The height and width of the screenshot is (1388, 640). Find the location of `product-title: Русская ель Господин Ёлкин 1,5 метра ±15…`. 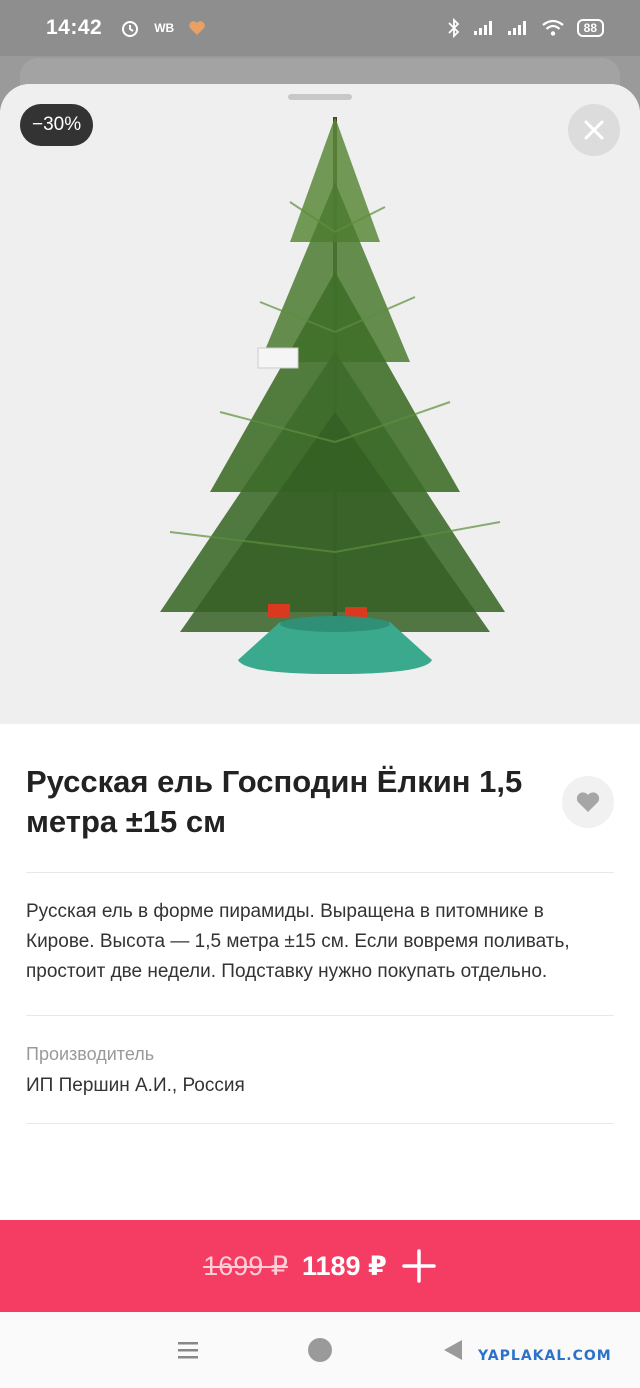

product-title: Русская ель Господин Ёлкин 1,5 метра ±15… is located at coordinates (274, 801).